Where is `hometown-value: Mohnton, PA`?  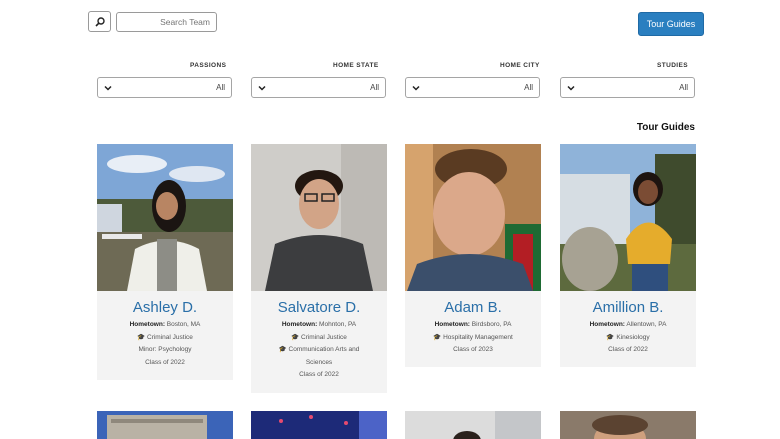 hometown-value: Mohnton, PA is located at coordinates (338, 324).